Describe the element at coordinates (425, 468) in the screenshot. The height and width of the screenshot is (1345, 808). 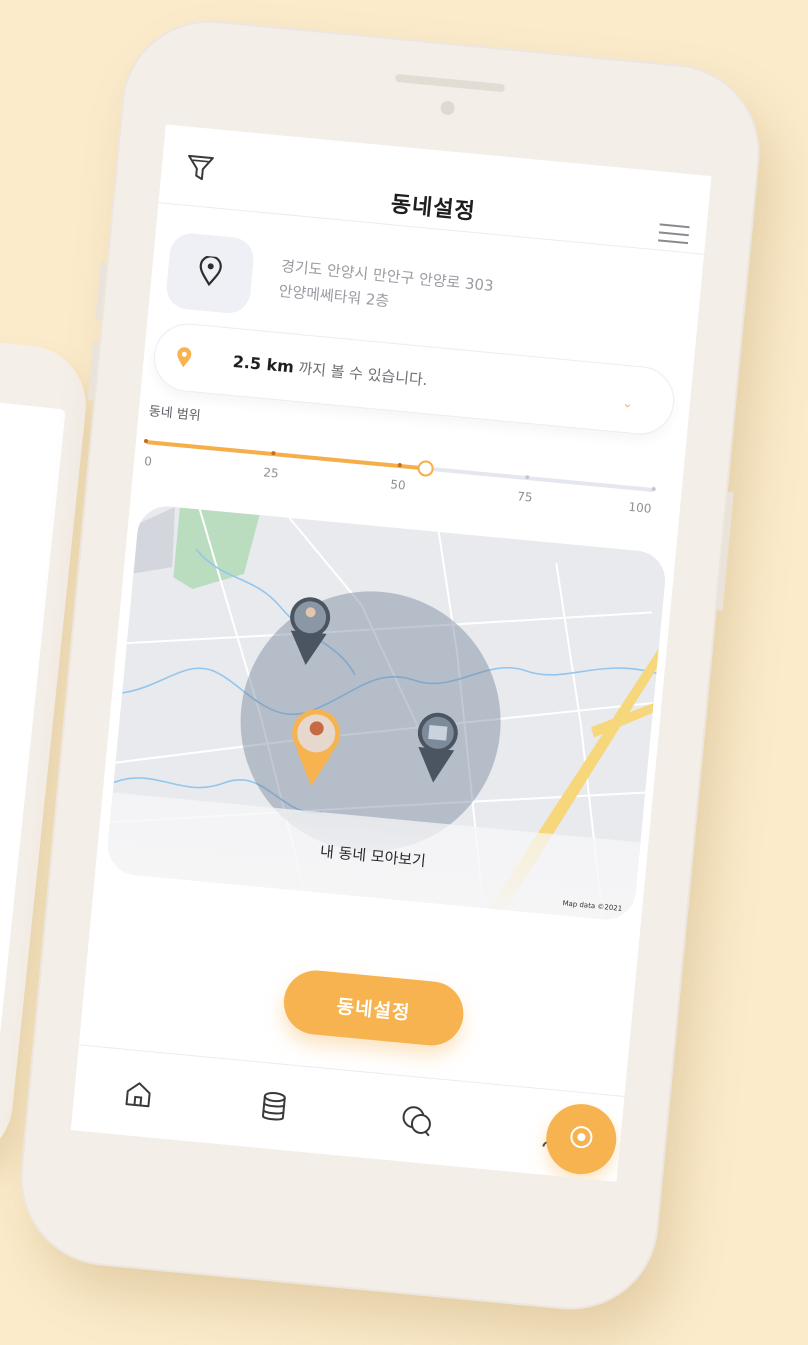
I see `slider-thumb` at that location.